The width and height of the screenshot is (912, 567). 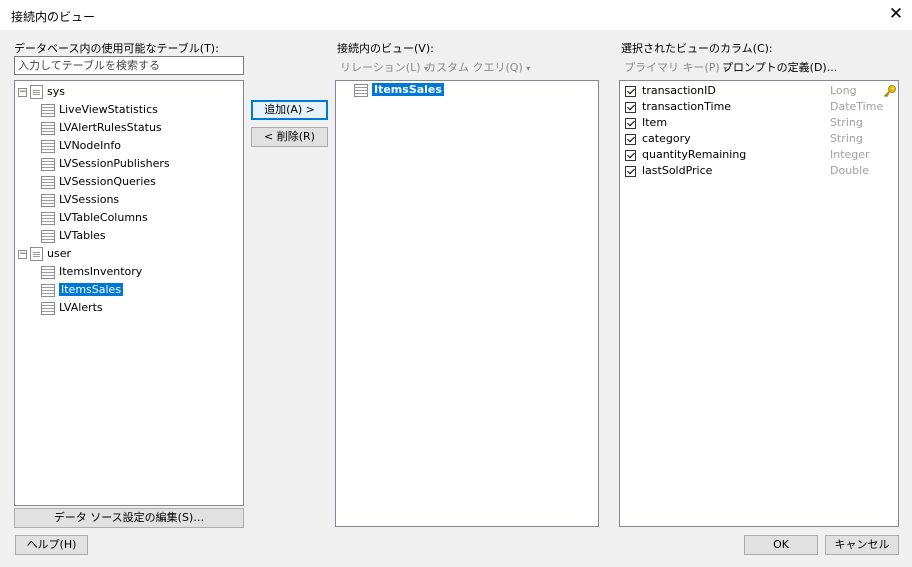 What do you see at coordinates (408, 89) in the screenshot?
I see `view-item-label: ItemsSales` at bounding box center [408, 89].